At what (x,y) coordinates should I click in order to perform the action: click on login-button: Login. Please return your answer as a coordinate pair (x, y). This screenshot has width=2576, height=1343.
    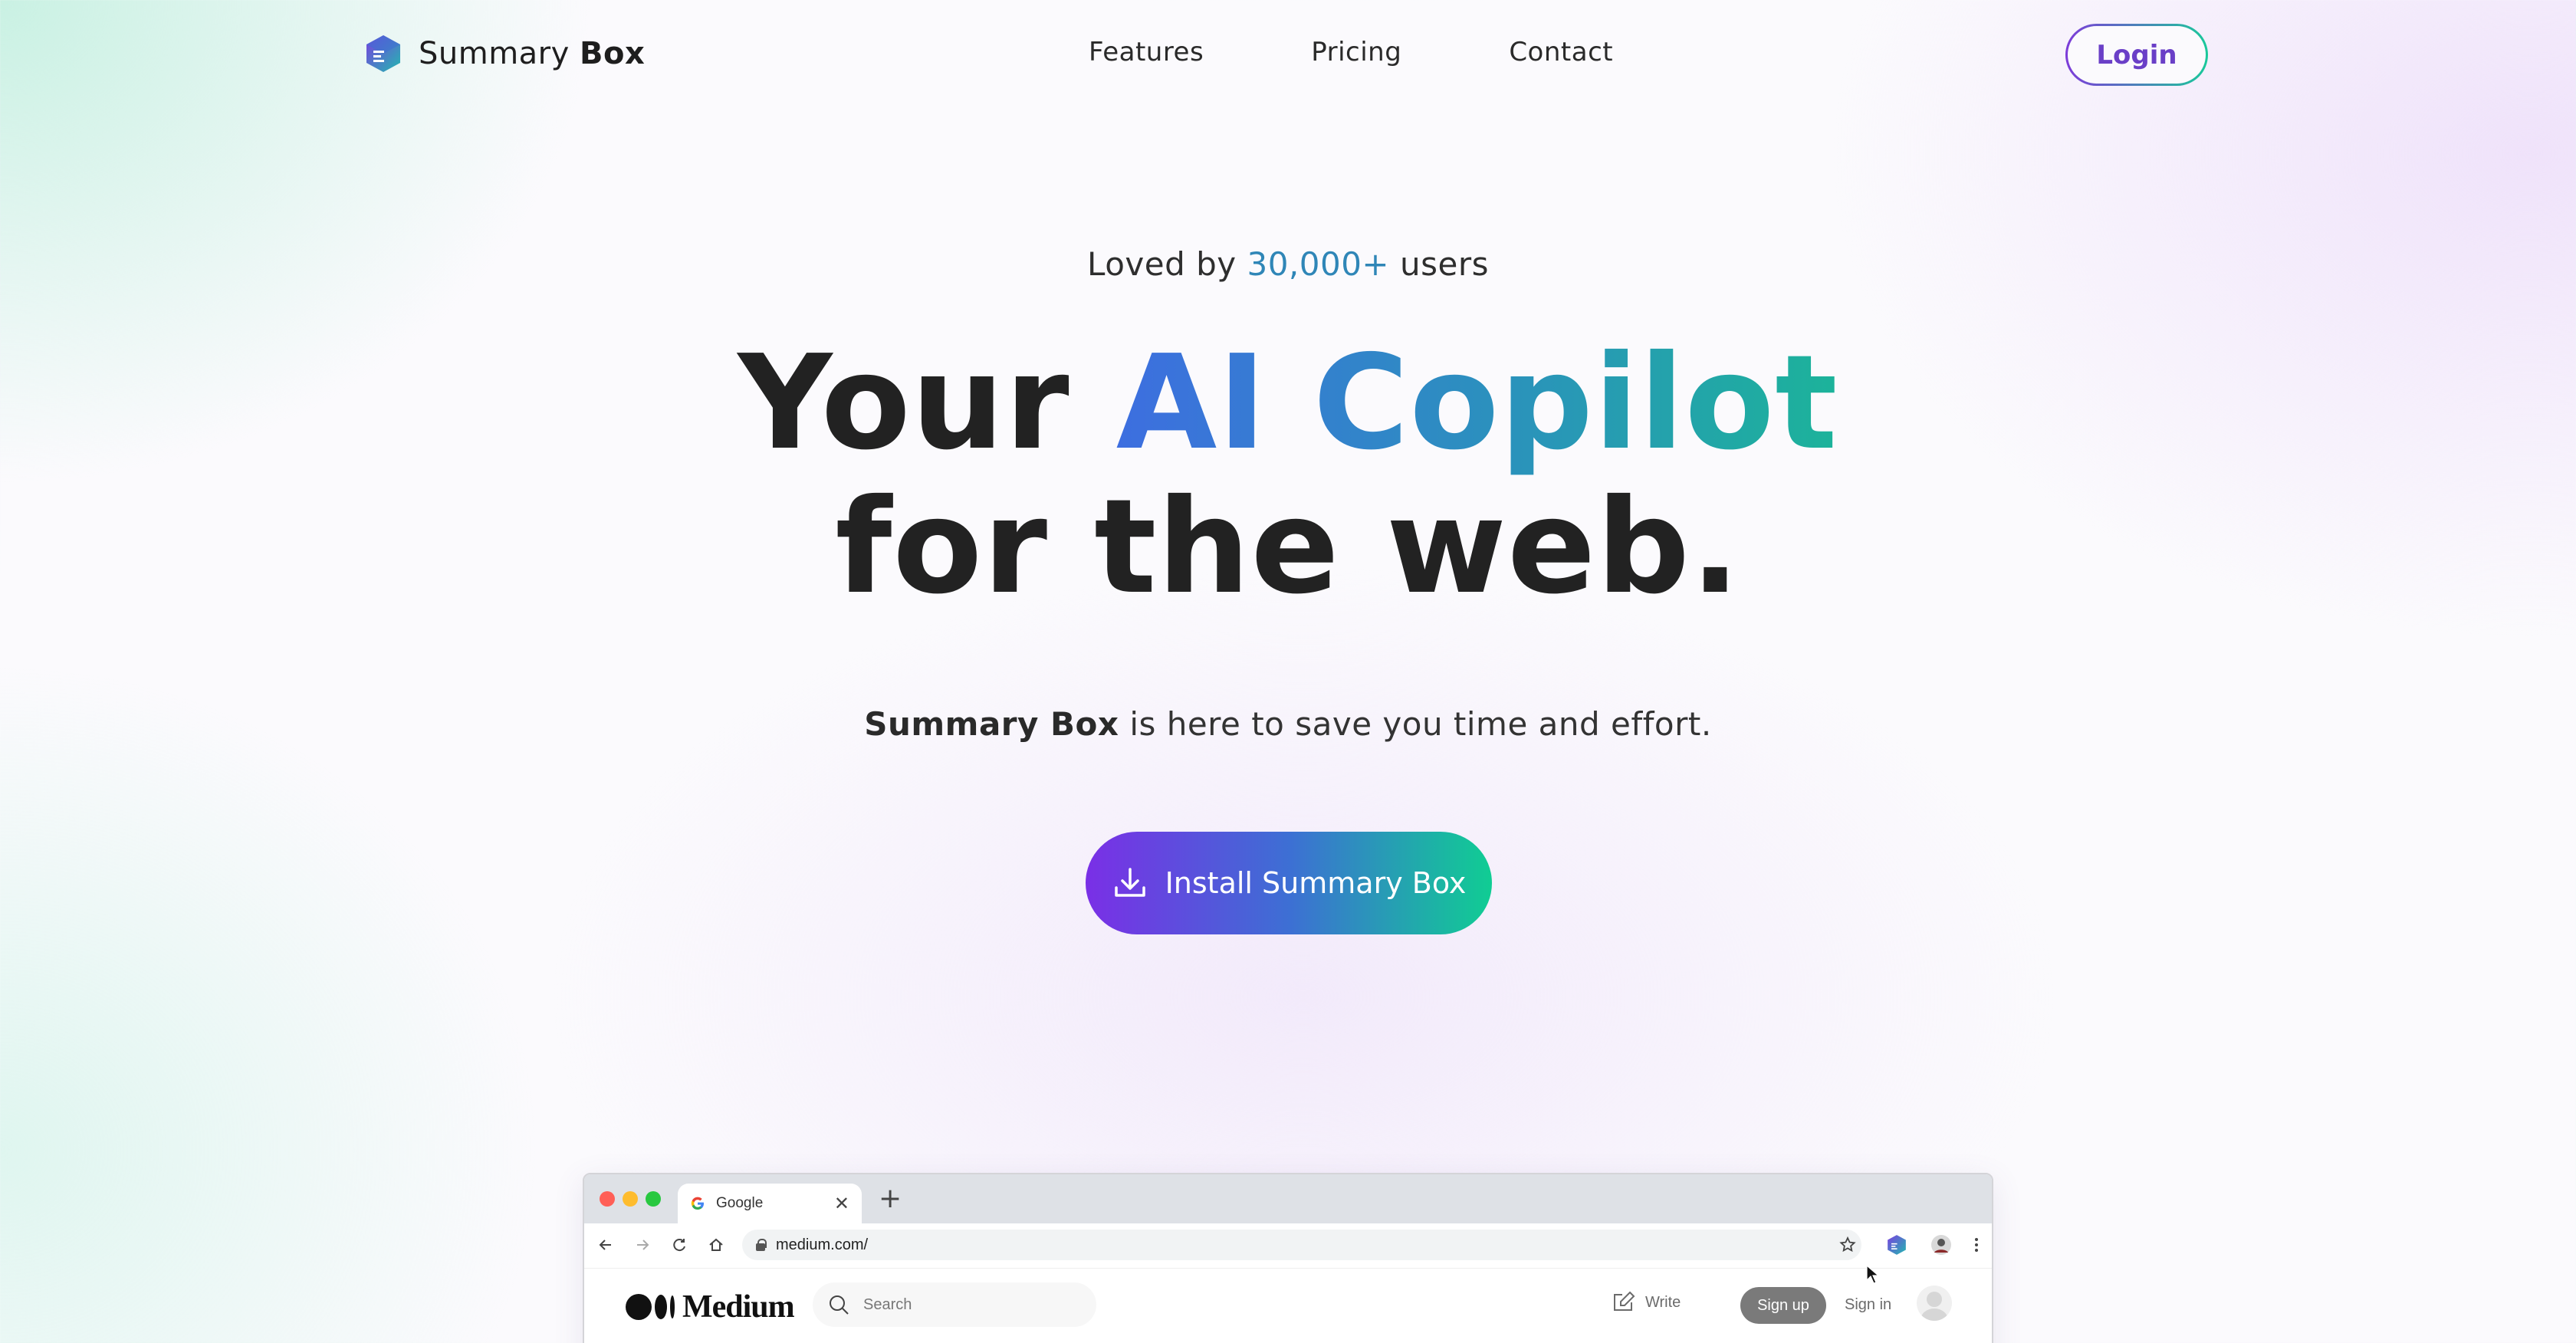
    Looking at the image, I should click on (2136, 55).